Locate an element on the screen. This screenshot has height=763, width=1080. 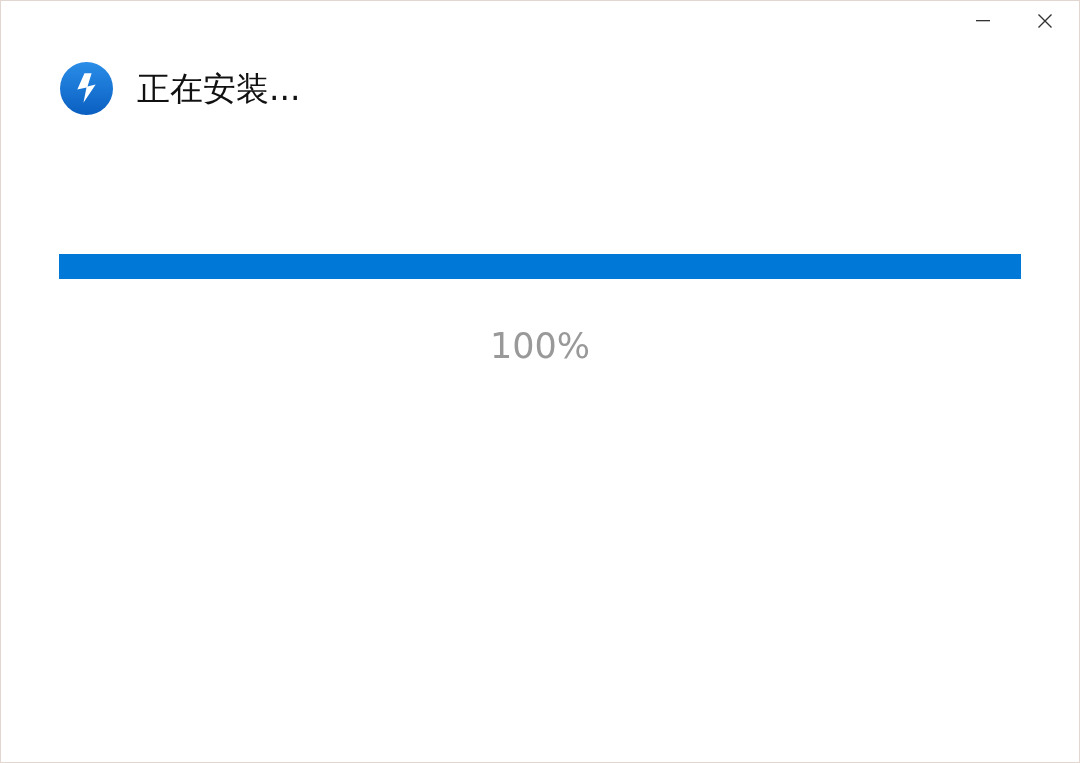
progress-percentage: 100% is located at coordinates (540, 346).